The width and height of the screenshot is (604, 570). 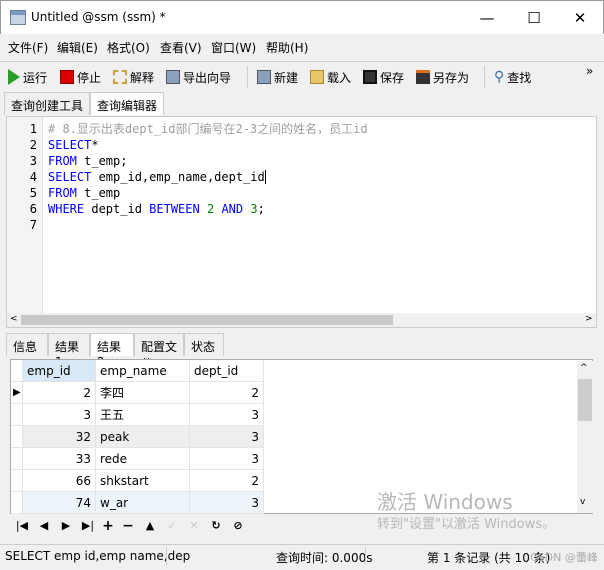 What do you see at coordinates (27, 344) in the screenshot?
I see `tab-info: 信息` at bounding box center [27, 344].